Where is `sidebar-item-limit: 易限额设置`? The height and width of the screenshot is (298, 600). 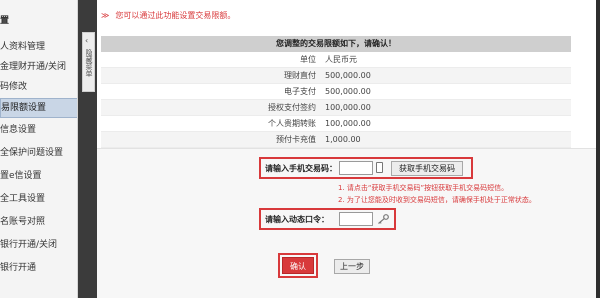
sidebar-item-limit: 易限额设置 is located at coordinates (38, 108).